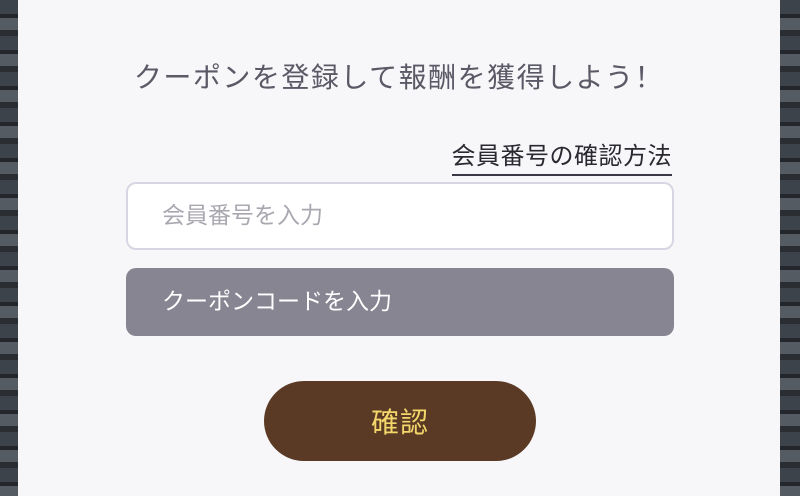 This screenshot has width=800, height=496. What do you see at coordinates (399, 77) in the screenshot?
I see `dialog-title: クーポンを登録して報酬を獲得しよう！` at bounding box center [399, 77].